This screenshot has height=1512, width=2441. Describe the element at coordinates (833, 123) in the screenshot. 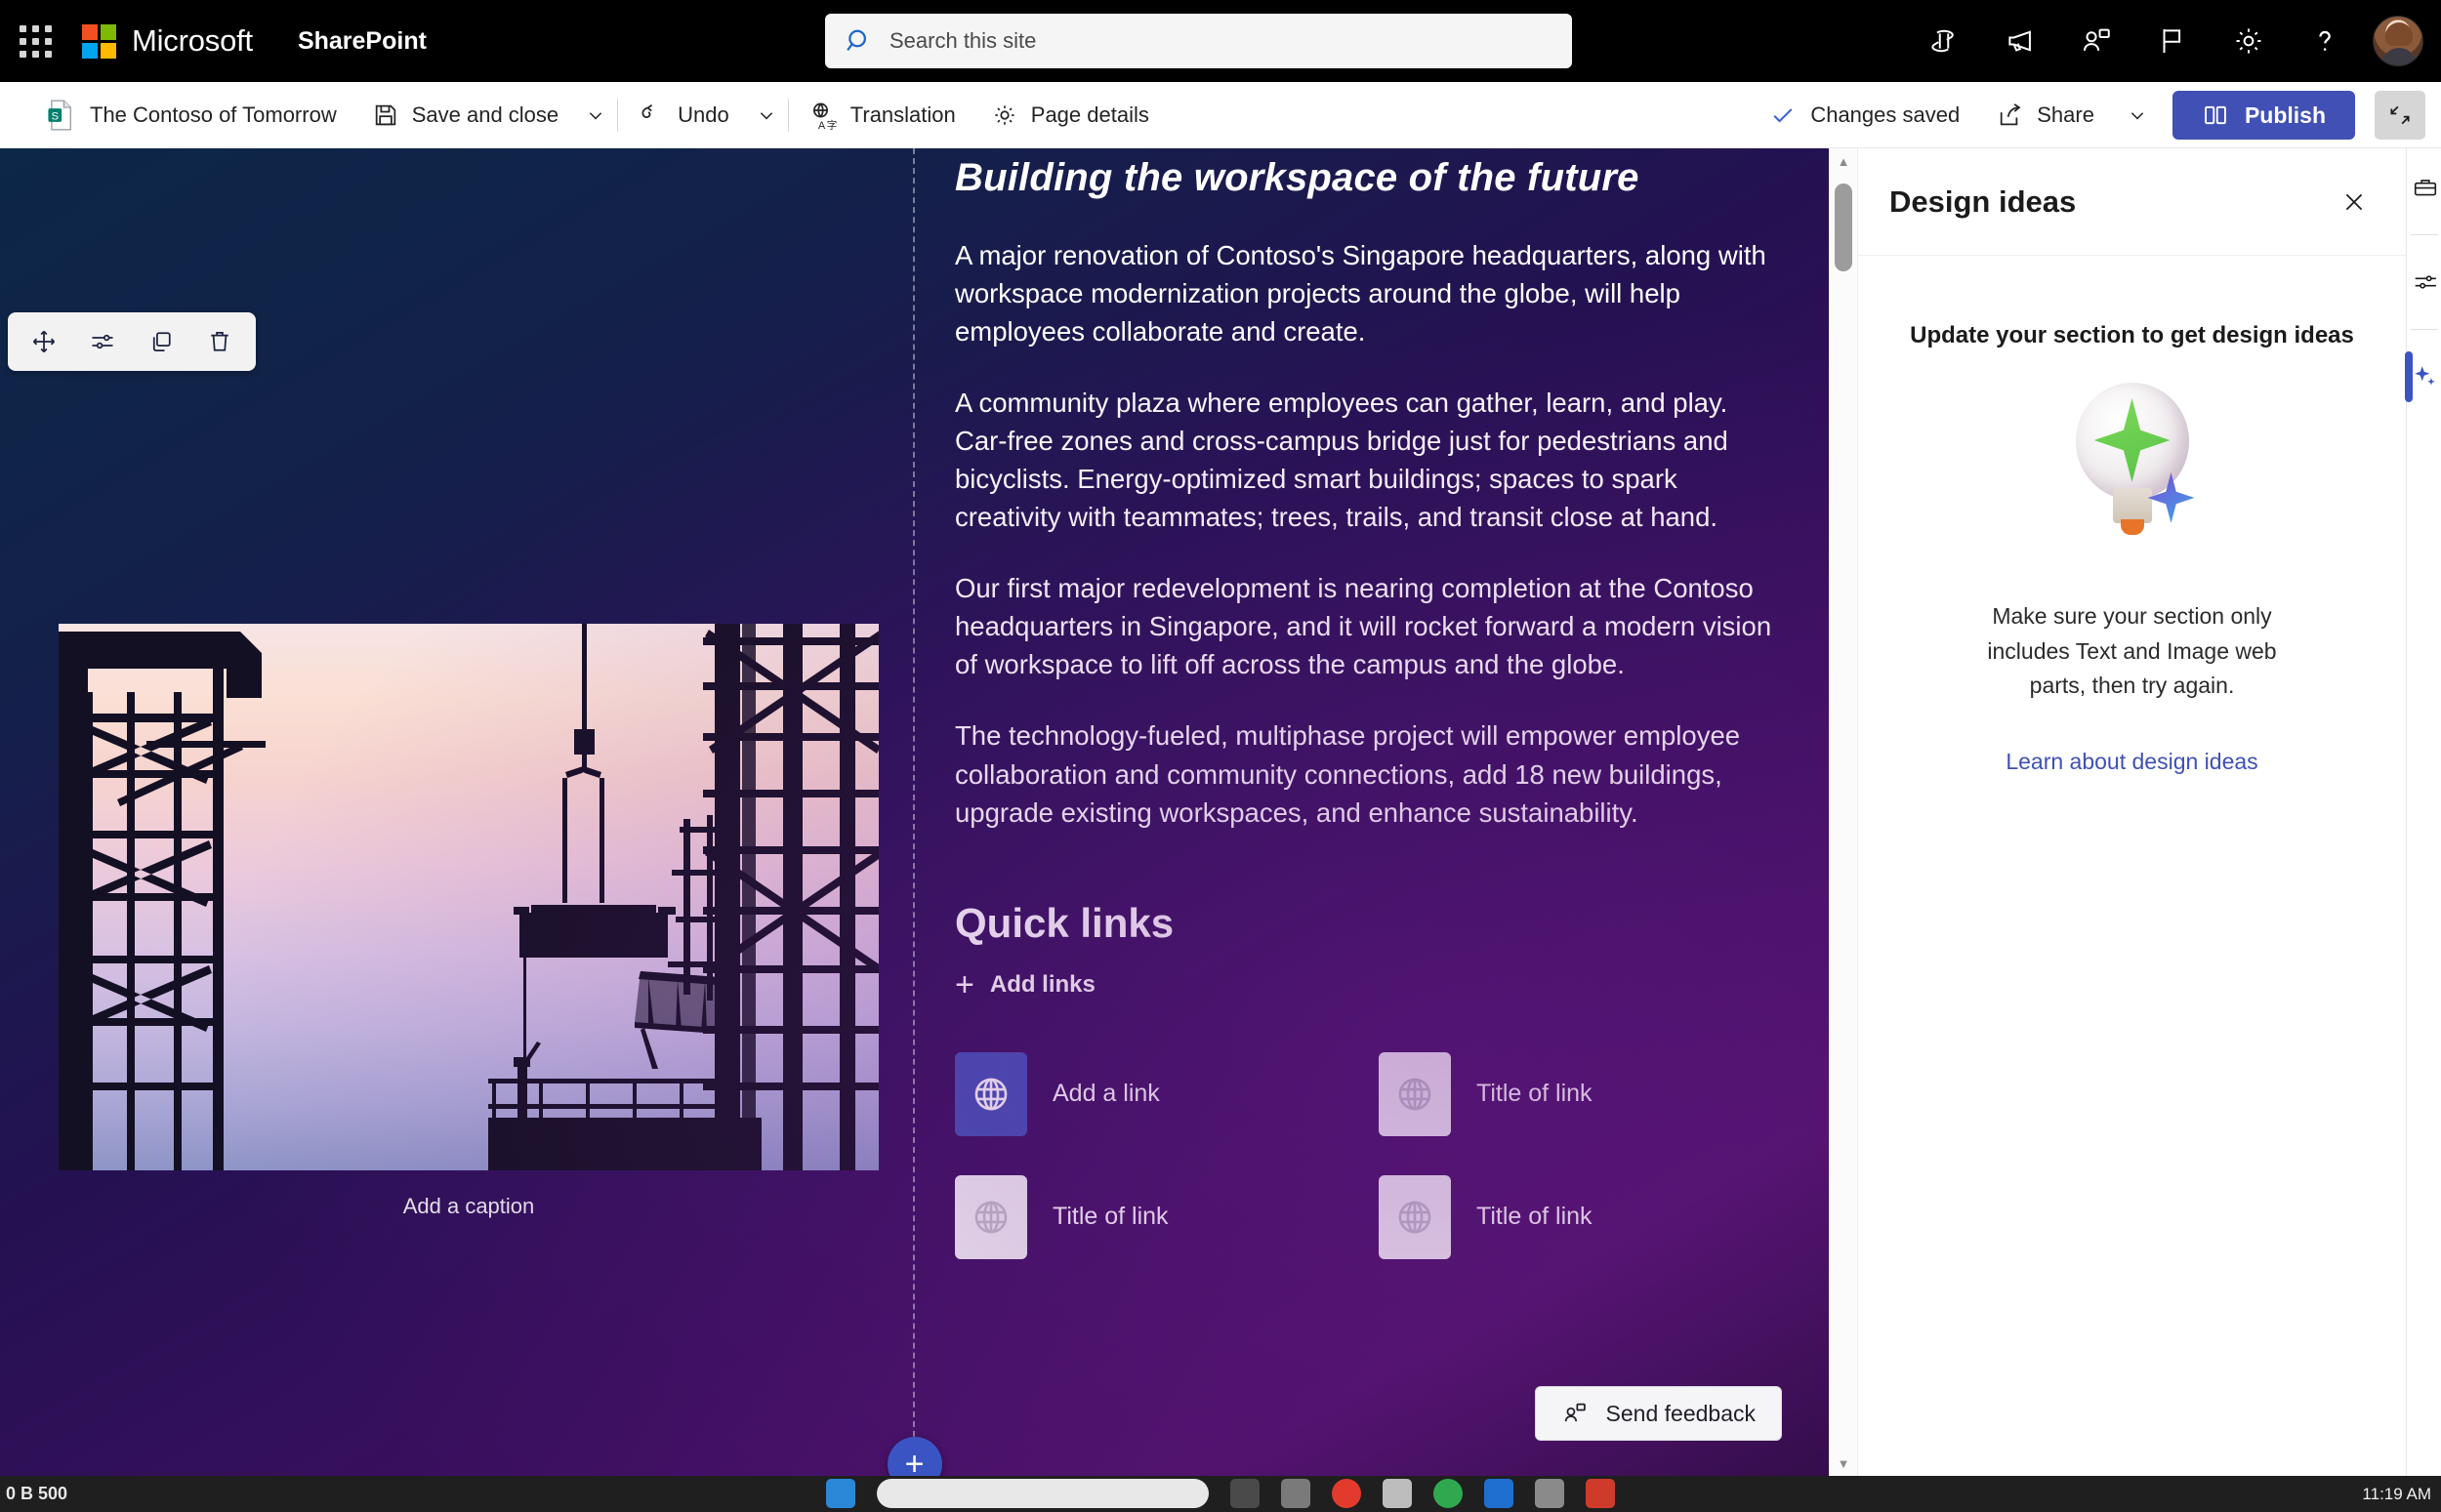

I see `svg-text: 字` at that location.